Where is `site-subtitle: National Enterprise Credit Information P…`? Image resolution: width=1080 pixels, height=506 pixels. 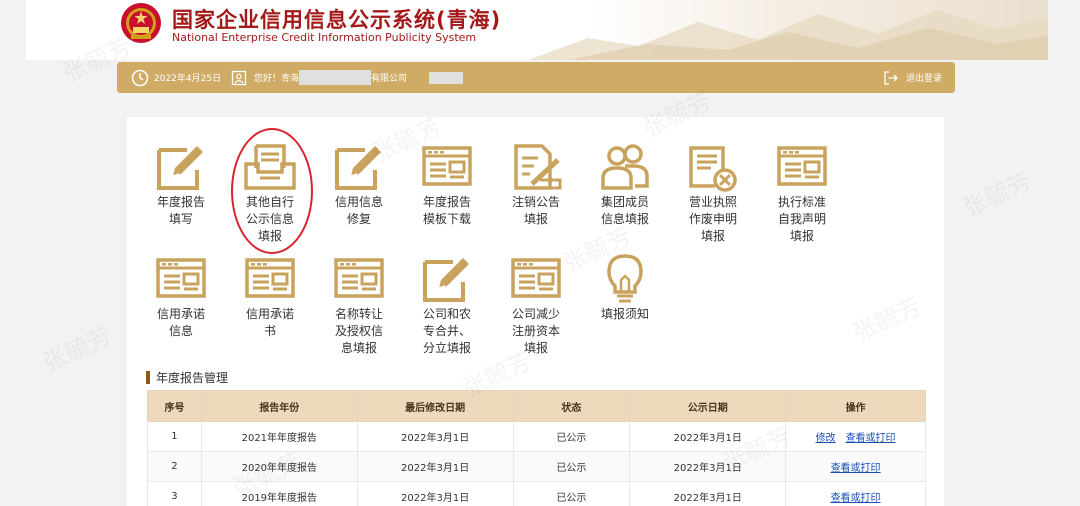
site-subtitle: National Enterprise Credit Information P… is located at coordinates (324, 37).